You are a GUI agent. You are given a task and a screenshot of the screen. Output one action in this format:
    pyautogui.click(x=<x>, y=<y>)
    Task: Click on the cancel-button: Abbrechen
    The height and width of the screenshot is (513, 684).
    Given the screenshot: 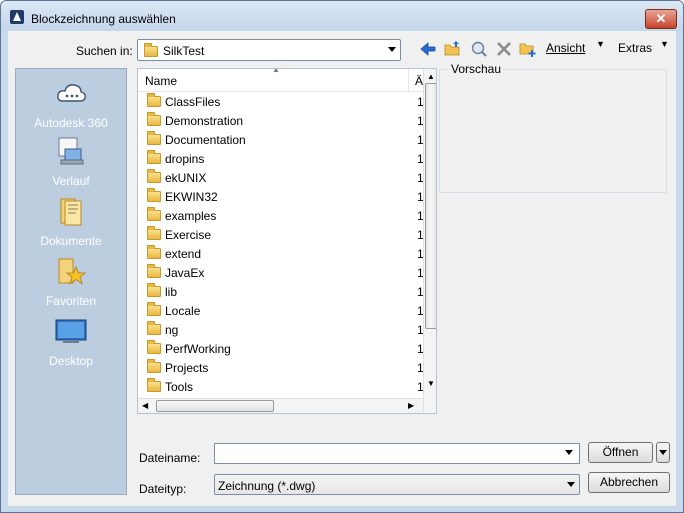 What is the action you would take?
    pyautogui.click(x=629, y=482)
    